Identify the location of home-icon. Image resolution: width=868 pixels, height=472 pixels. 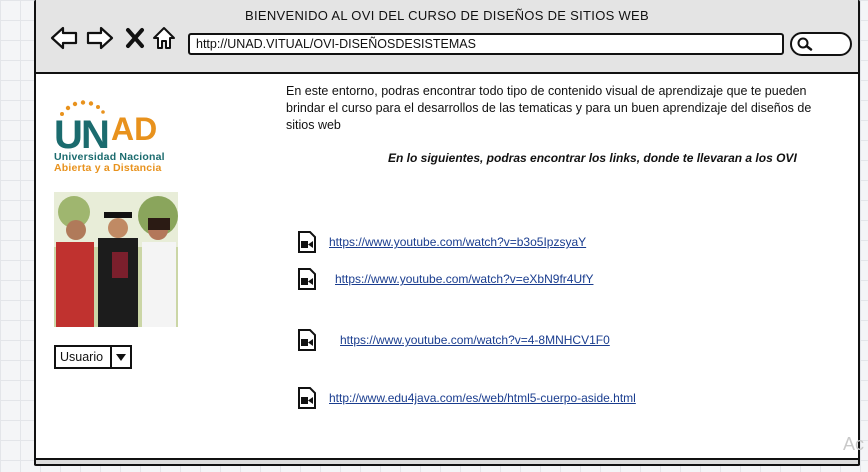
(164, 38).